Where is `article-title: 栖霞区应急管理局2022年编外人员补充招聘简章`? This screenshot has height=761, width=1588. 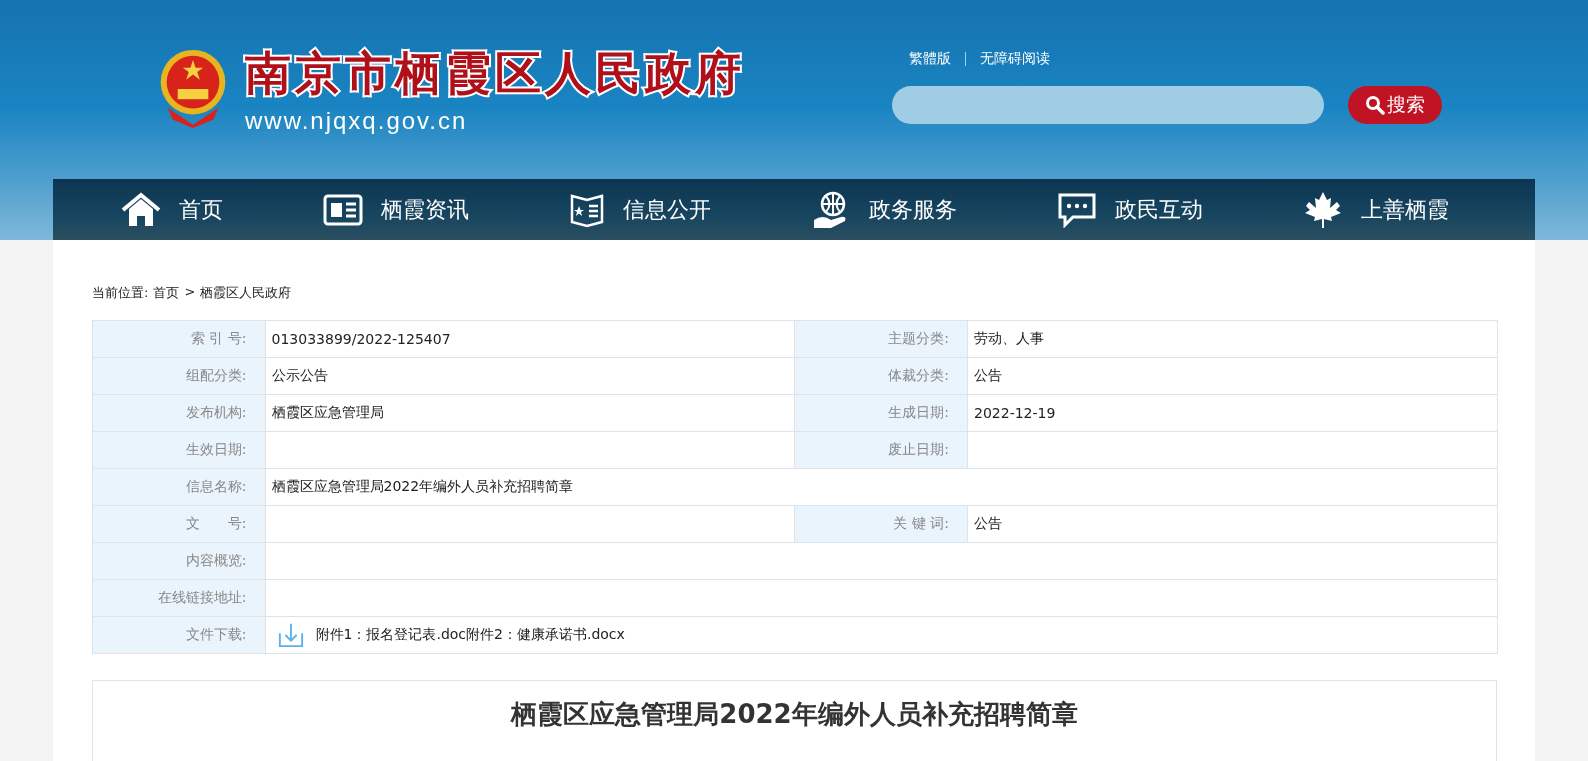 article-title: 栖霞区应急管理局2022年编外人员补充招聘简章 is located at coordinates (794, 714).